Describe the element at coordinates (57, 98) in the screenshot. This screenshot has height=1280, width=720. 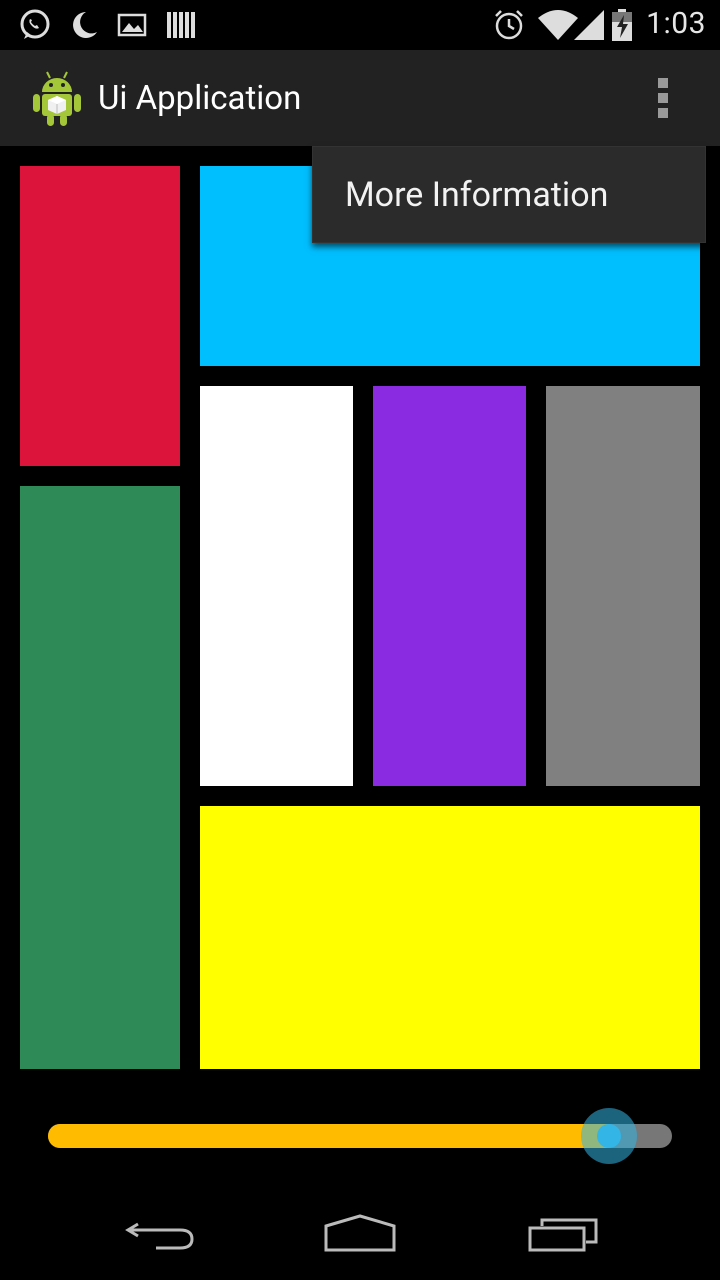
I see `android-icon` at that location.